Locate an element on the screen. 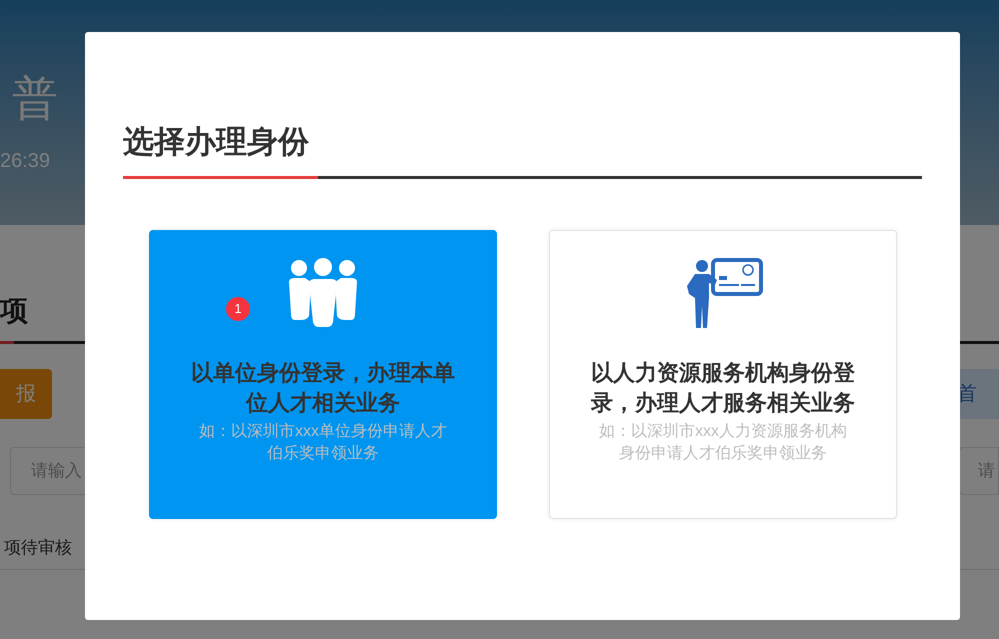  option-title: 以人力资源服务机构身份登录，办理人才服务相关业务 is located at coordinates (723, 388).